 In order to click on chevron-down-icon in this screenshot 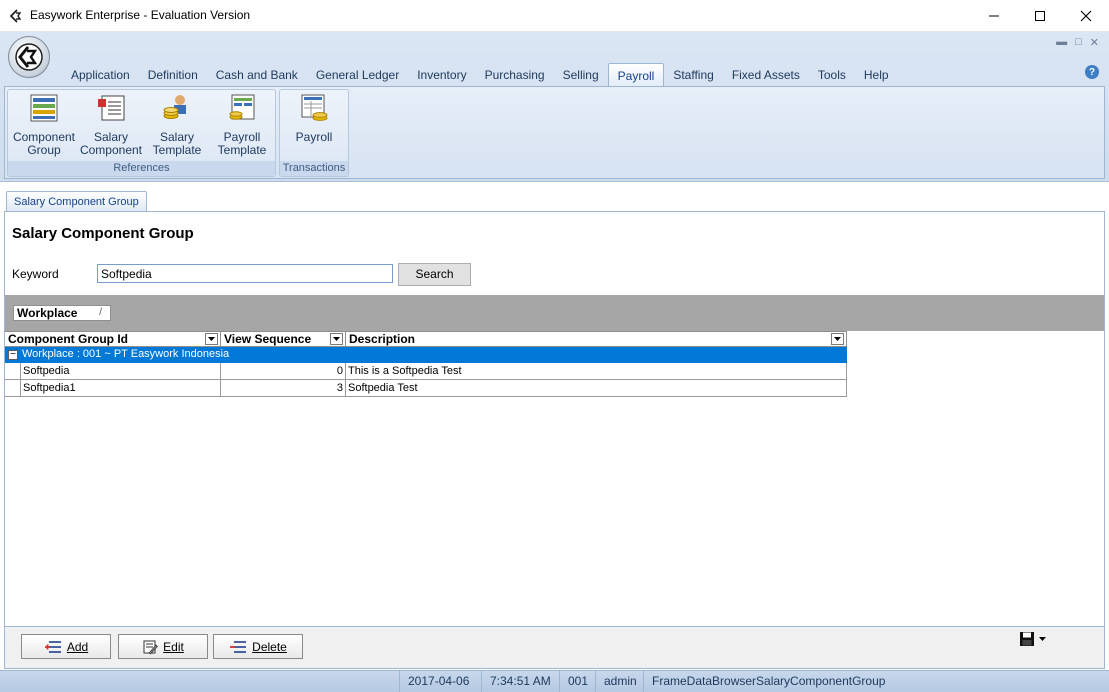, I will do `click(1042, 639)`.